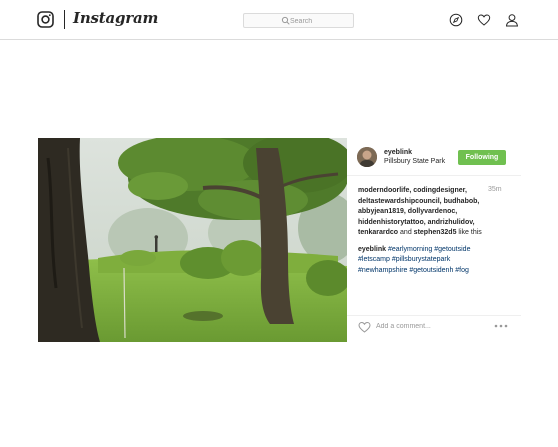  What do you see at coordinates (512, 20) in the screenshot?
I see `profile-icon` at bounding box center [512, 20].